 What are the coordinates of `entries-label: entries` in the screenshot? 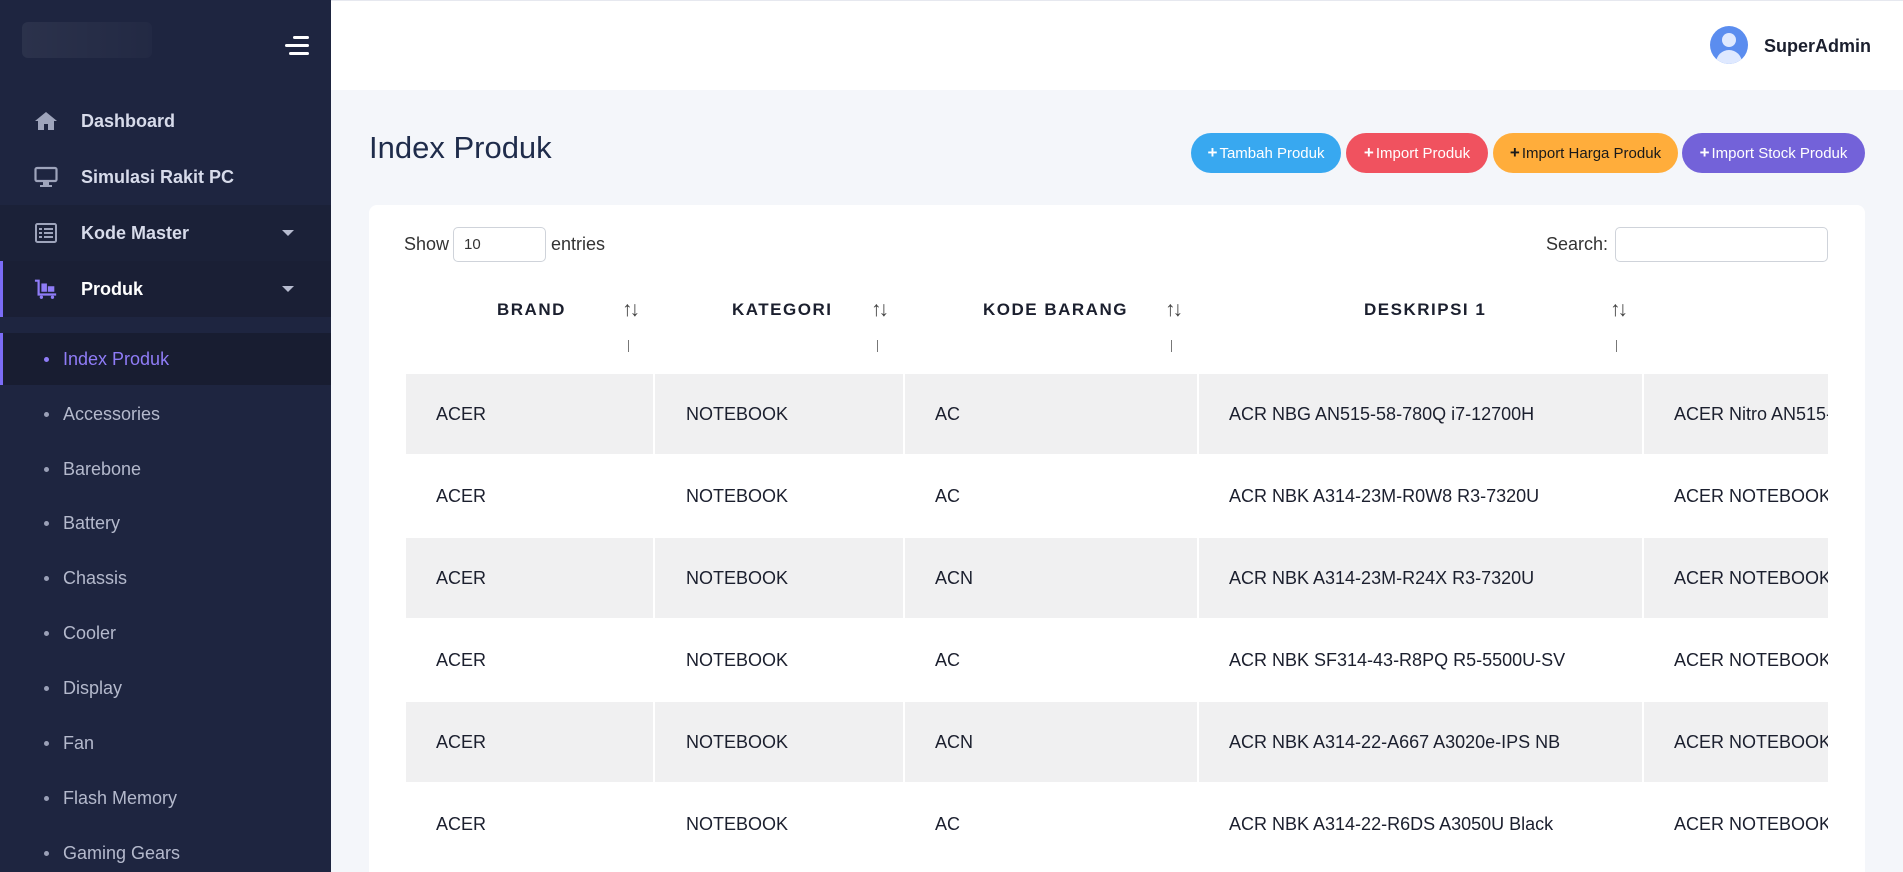 It's located at (578, 244).